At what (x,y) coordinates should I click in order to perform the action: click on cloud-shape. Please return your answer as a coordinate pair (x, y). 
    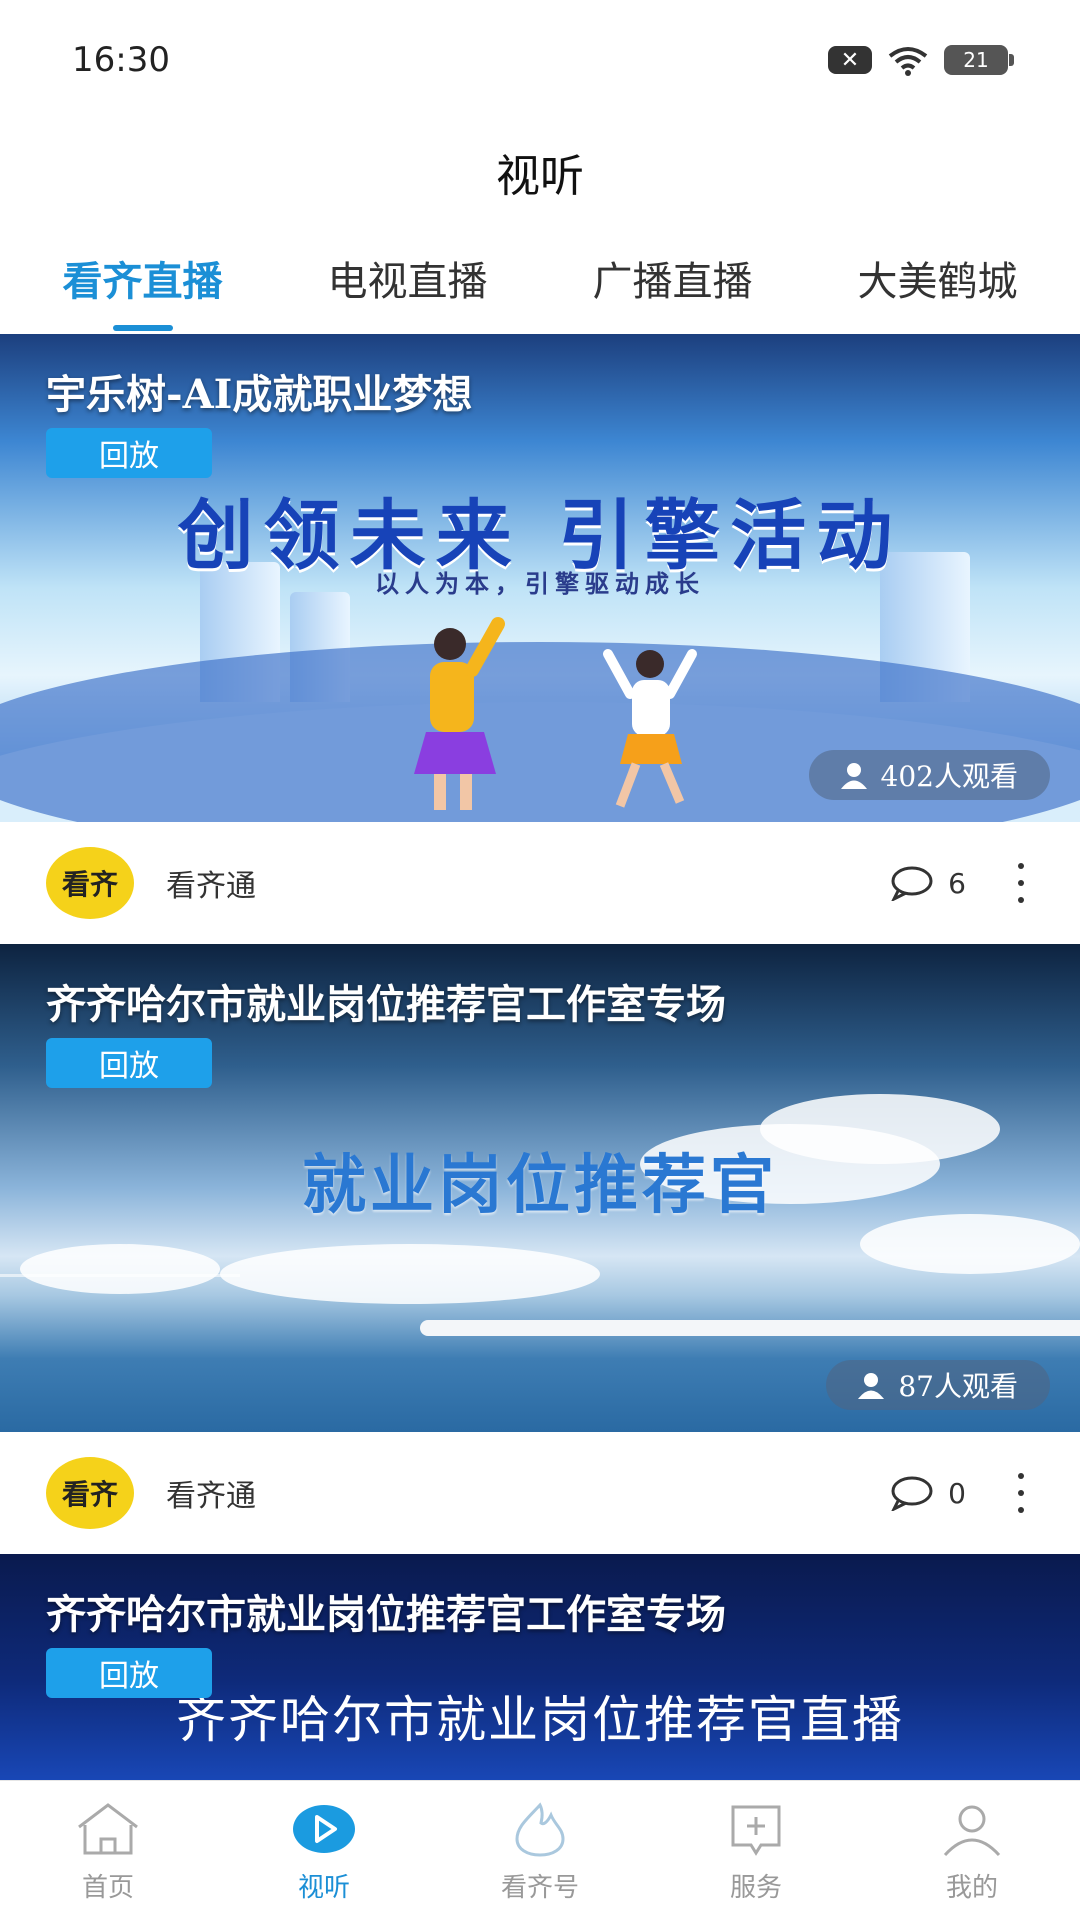
    Looking at the image, I should click on (410, 1274).